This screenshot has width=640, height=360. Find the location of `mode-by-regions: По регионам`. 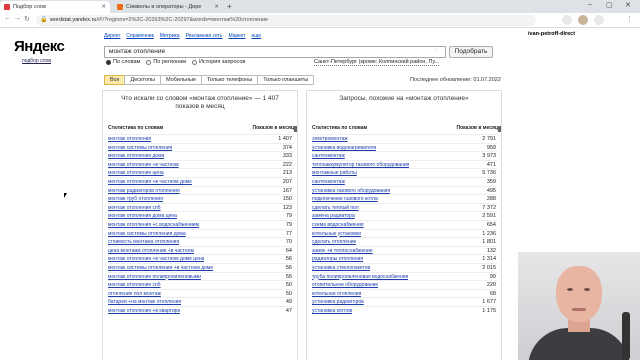

mode-by-regions: По регионам is located at coordinates (166, 62).